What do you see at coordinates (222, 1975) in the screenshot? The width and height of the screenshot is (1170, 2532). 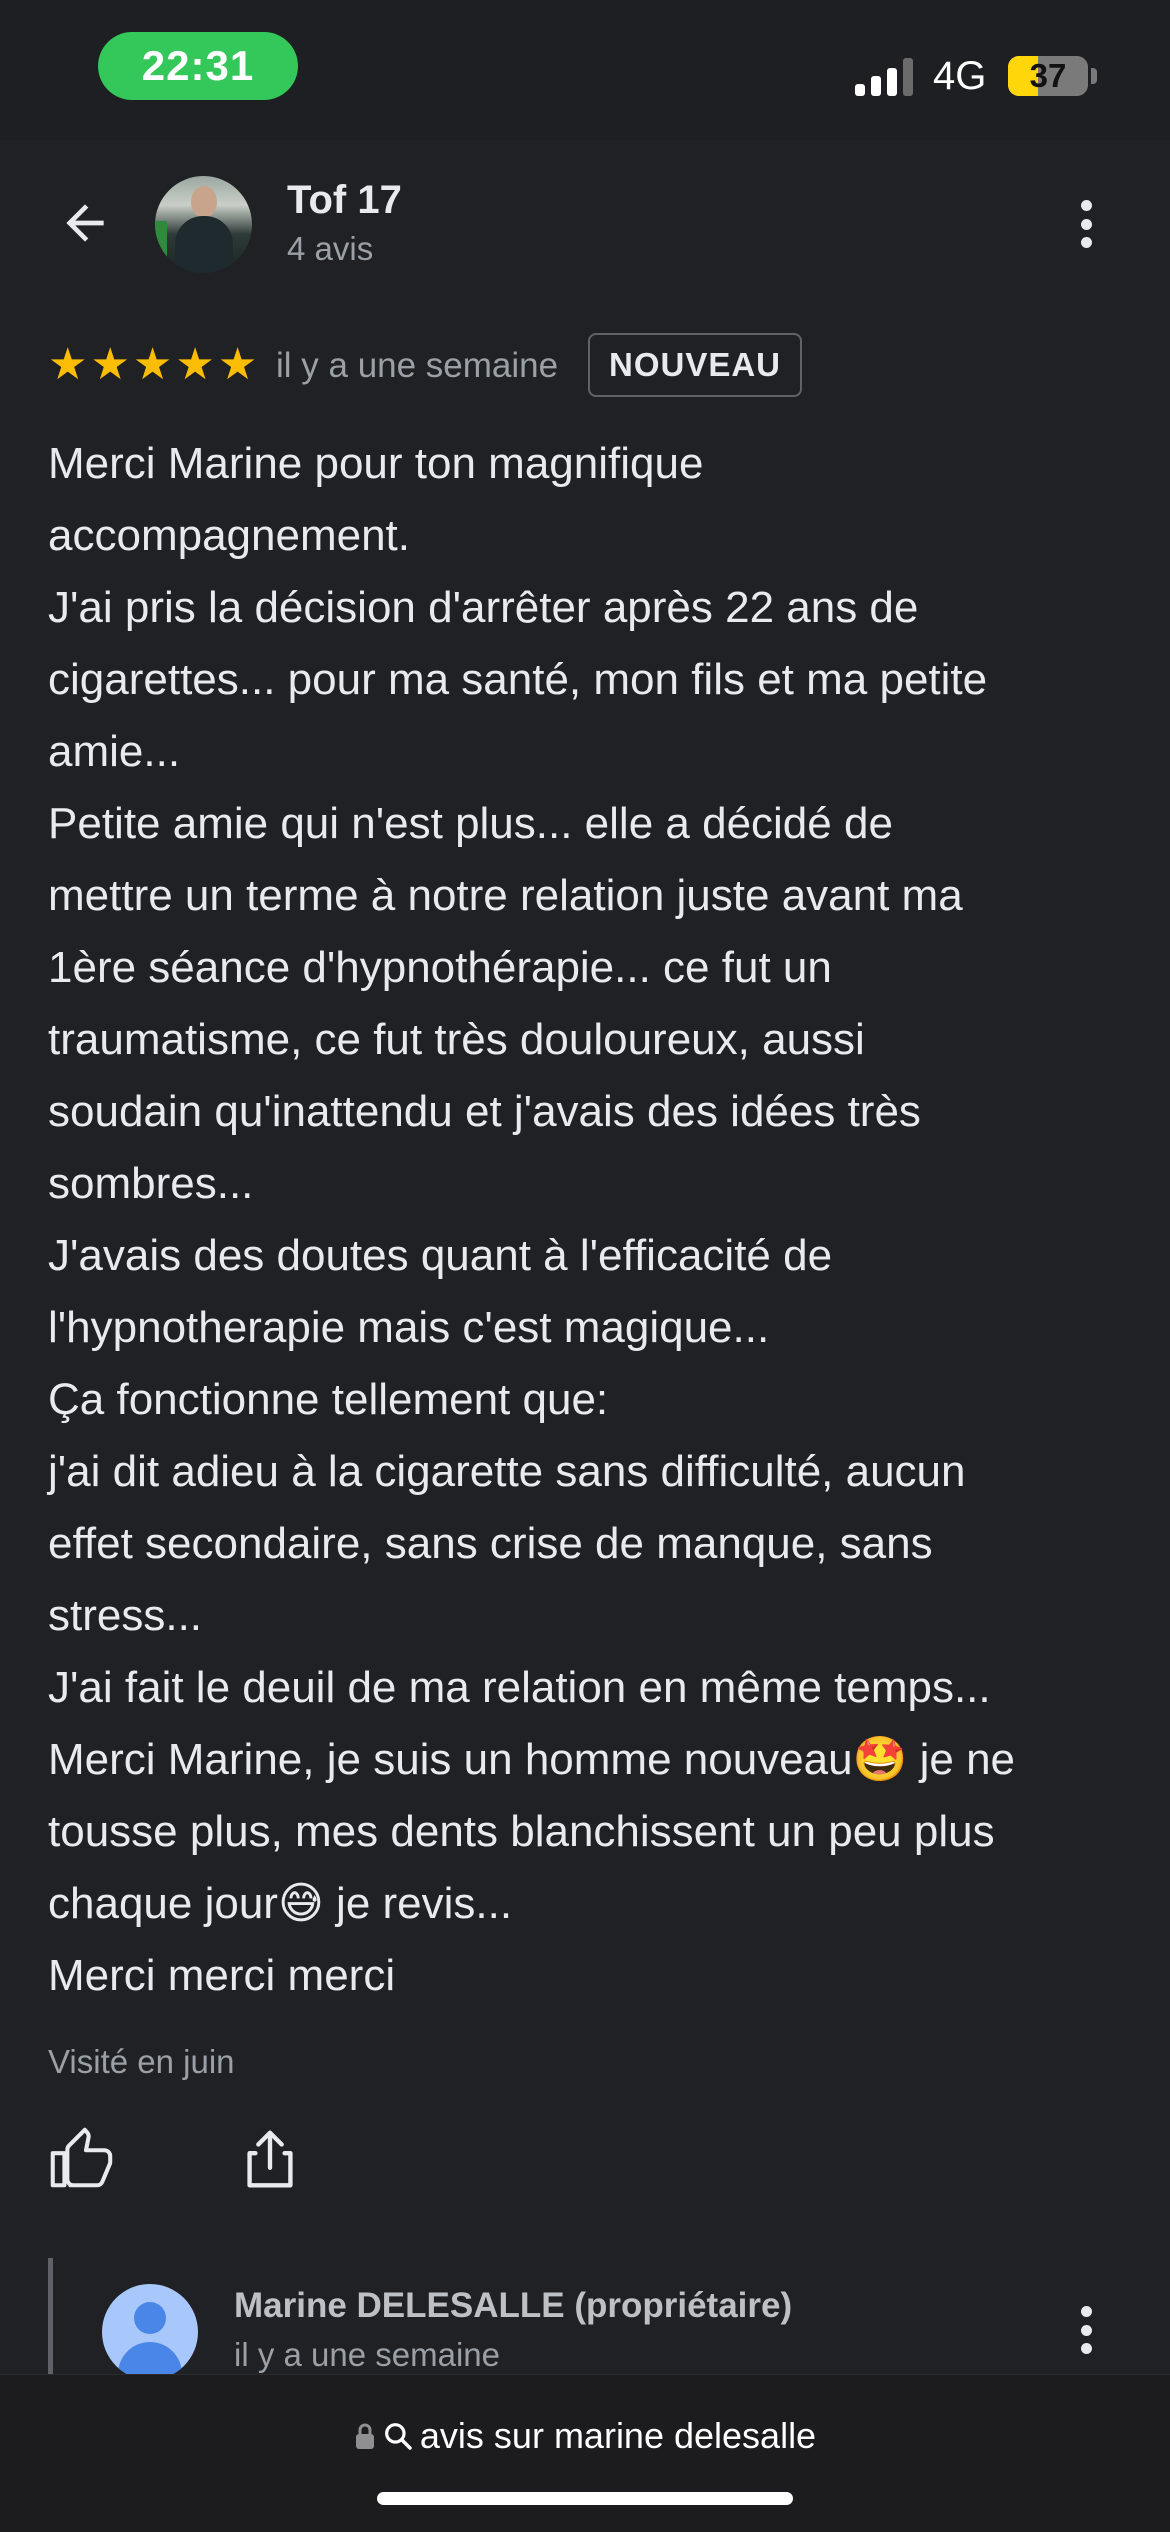 I see `review-line: Merci merci merci` at bounding box center [222, 1975].